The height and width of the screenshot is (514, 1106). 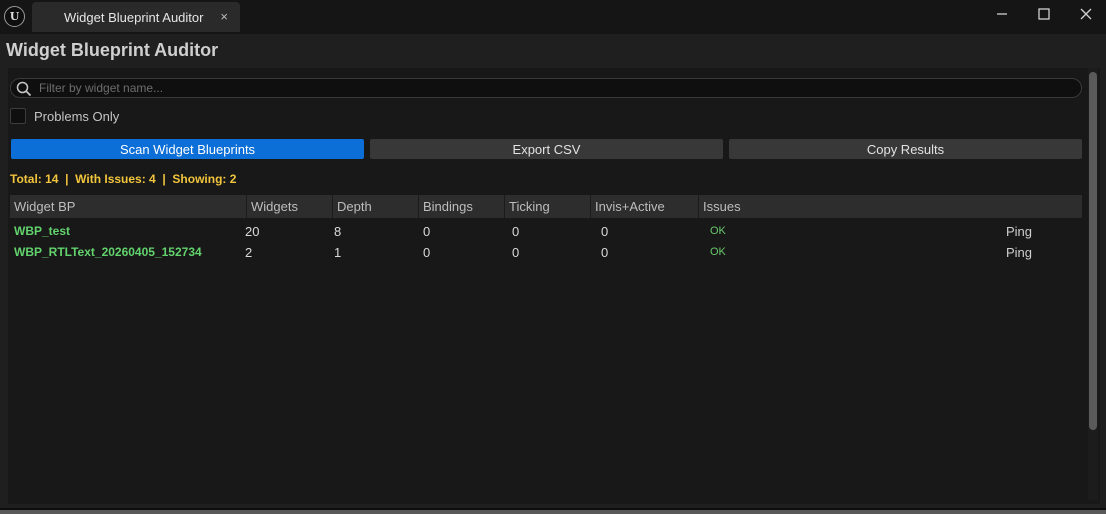 What do you see at coordinates (546, 231) in the screenshot?
I see `table-row: WBP_test 20 8 0 0 0 OK Ping` at bounding box center [546, 231].